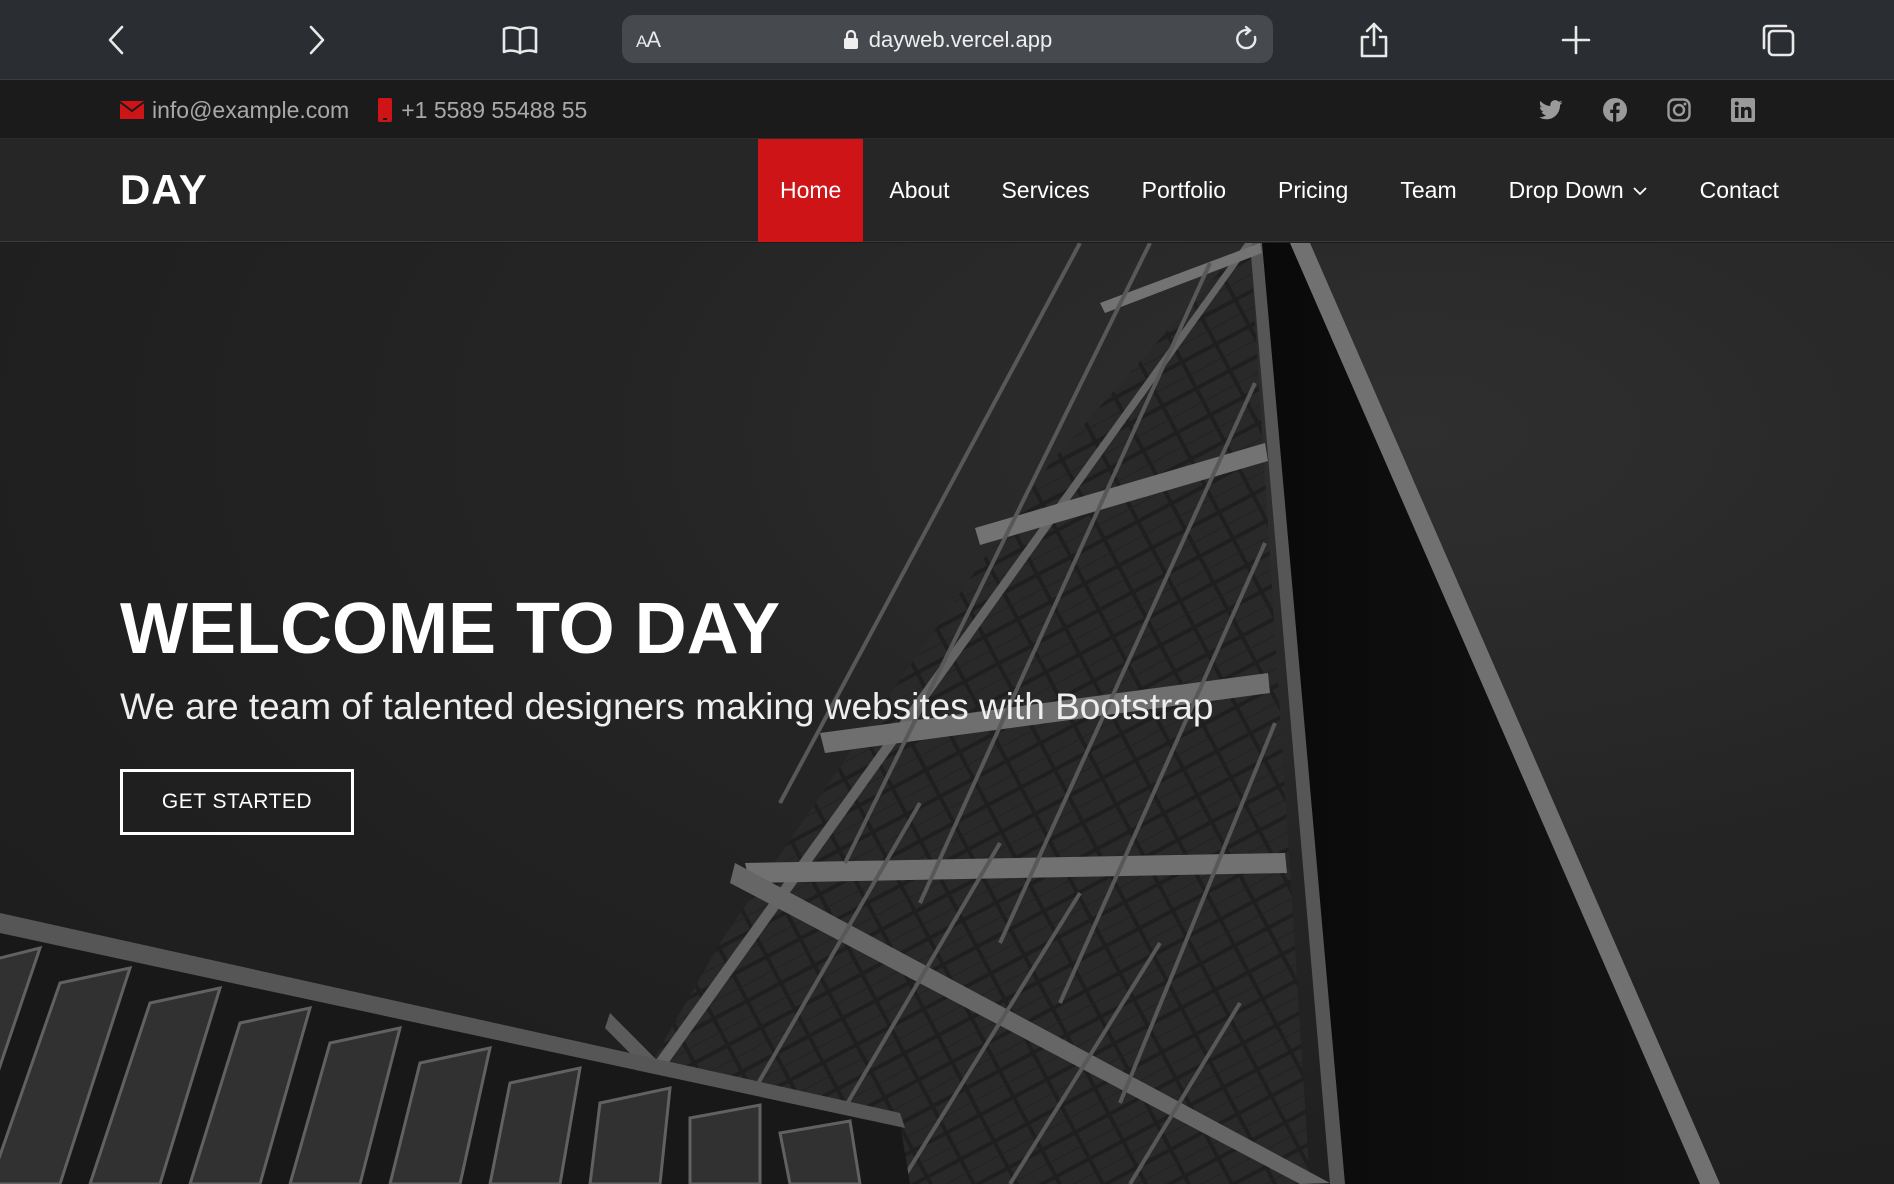 Image resolution: width=1894 pixels, height=1184 pixels. I want to click on contact-info: info@example.com +1 5589 55488 55, so click(363, 110).